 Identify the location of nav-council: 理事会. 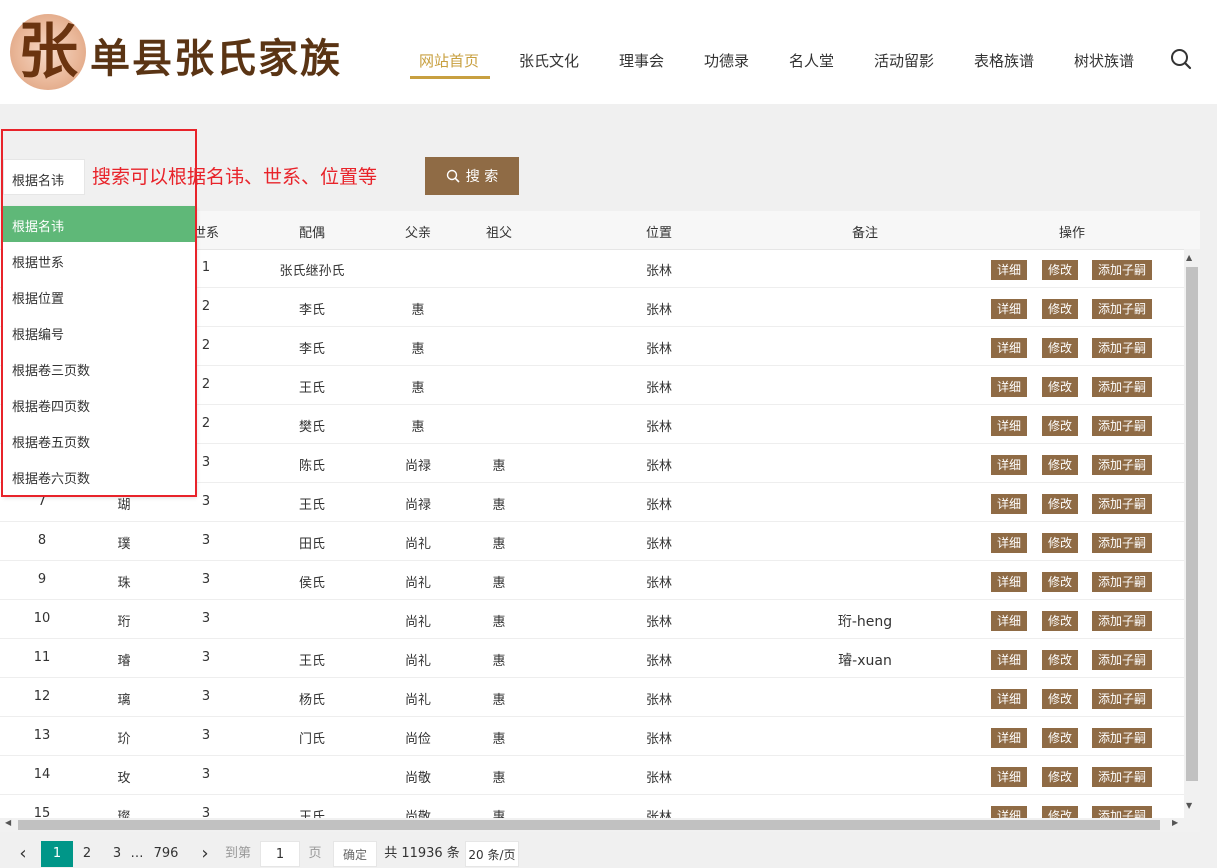
(641, 60).